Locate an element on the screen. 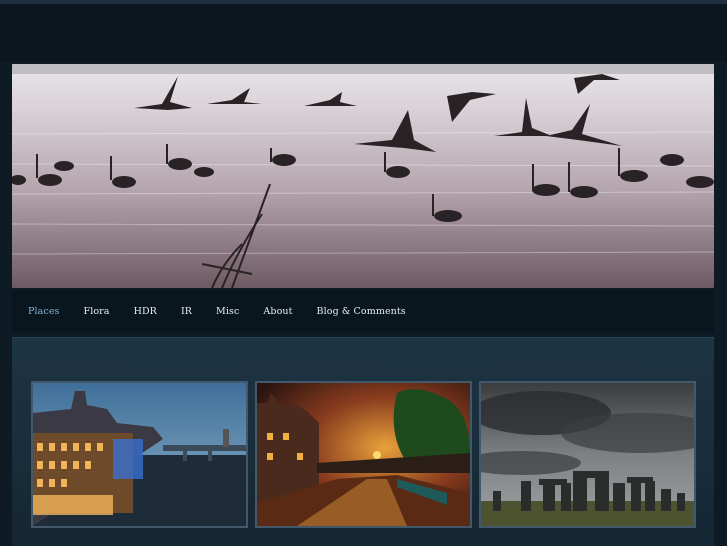 This screenshot has width=727, height=546. nav-item-blog-comments: Blog & Comments is located at coordinates (361, 311).